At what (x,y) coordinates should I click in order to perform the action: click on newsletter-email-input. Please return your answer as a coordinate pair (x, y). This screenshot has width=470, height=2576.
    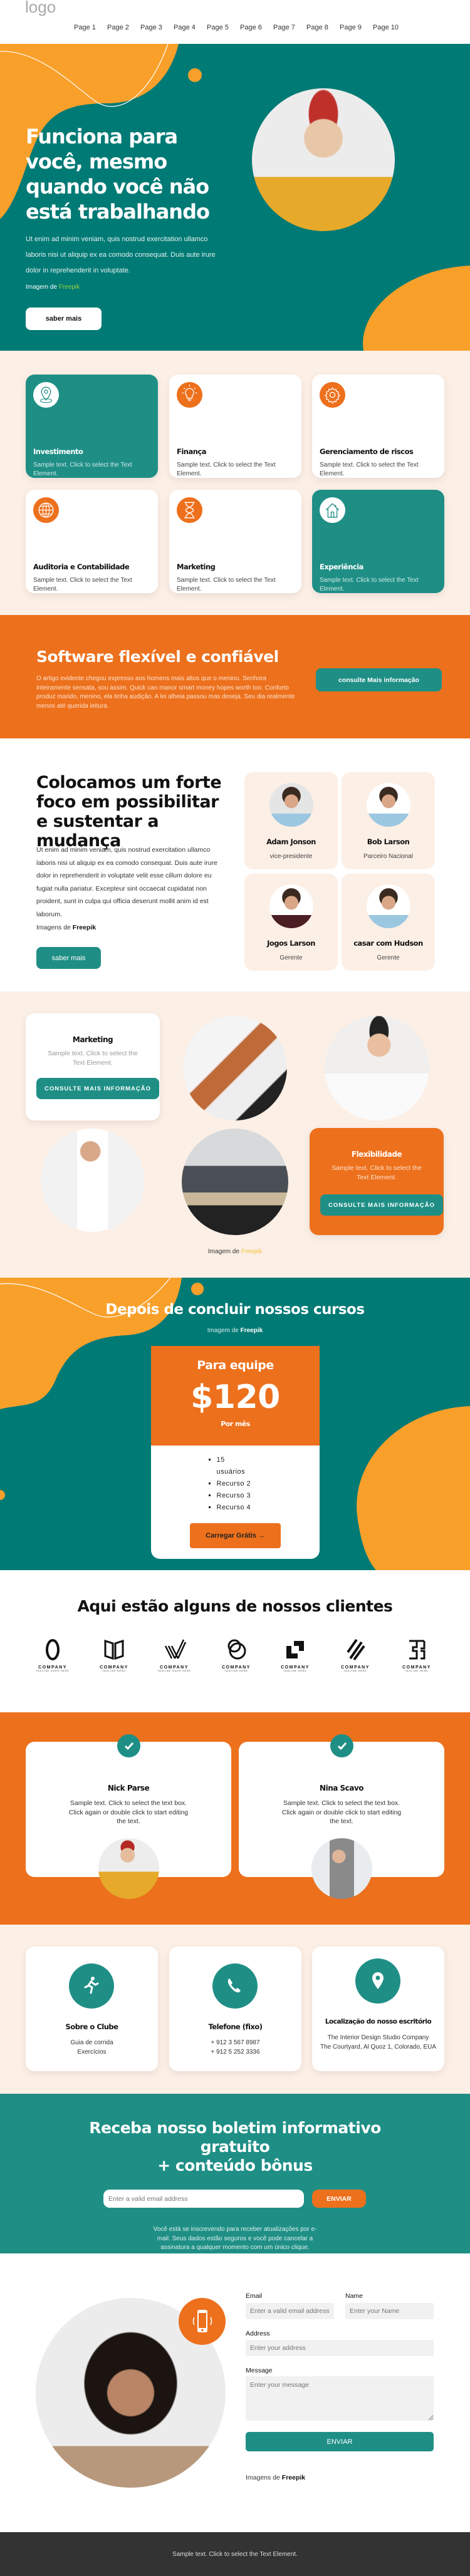
    Looking at the image, I should click on (204, 2199).